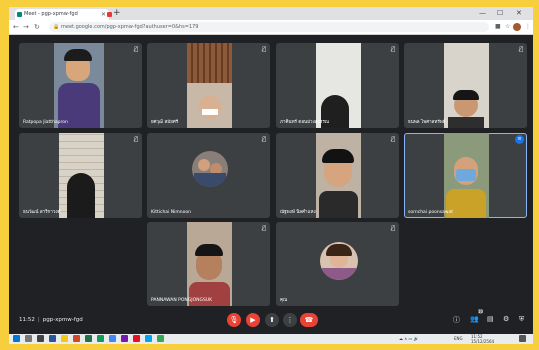 Image resolution: width=539 pixels, height=350 pixels. I want to click on participant-name: sornchai poonsawat, so click(431, 212).